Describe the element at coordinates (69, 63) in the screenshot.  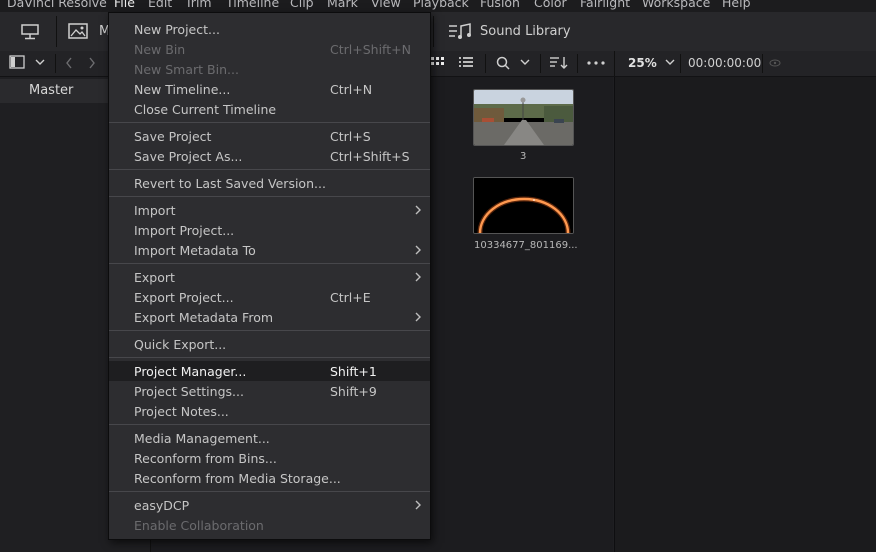
I see `back-arrow-icon` at that location.